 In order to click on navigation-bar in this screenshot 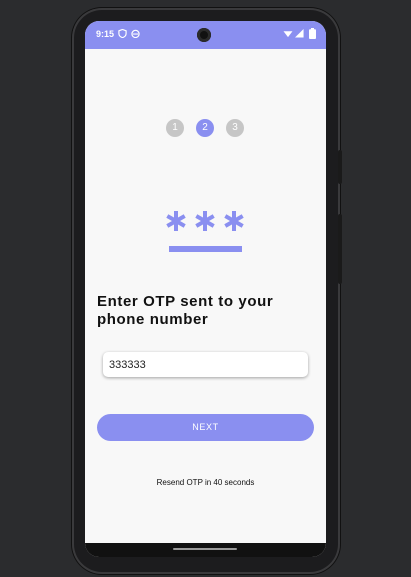, I will do `click(205, 550)`.